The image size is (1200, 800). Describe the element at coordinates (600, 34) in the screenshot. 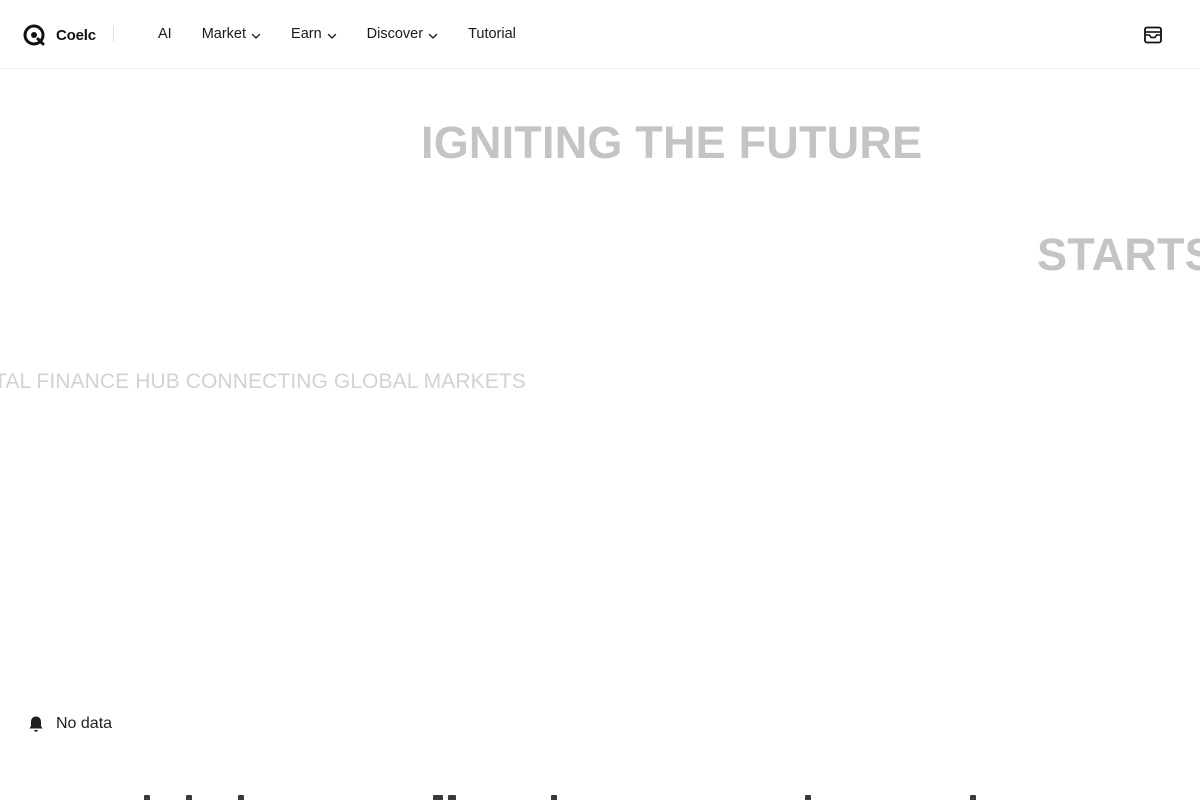

I see `top-navigation-bar: Coelc AI Market Earn Discover Tutorial` at that location.